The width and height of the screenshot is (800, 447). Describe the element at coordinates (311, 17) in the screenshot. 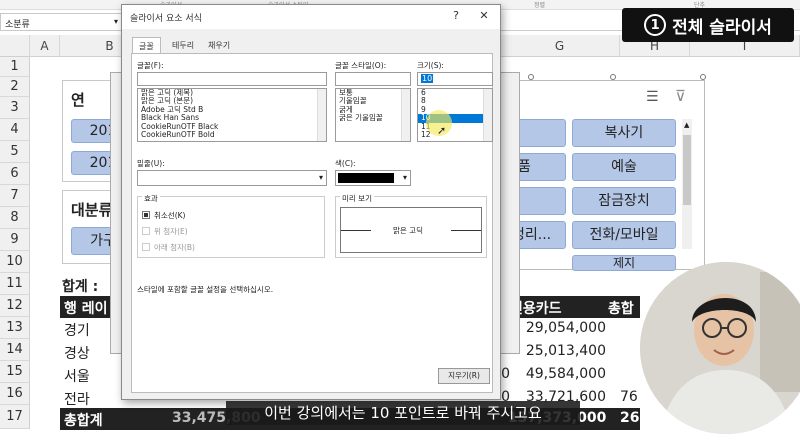

I see `dialog-title-bar: 슬라이서 요소 서식` at that location.